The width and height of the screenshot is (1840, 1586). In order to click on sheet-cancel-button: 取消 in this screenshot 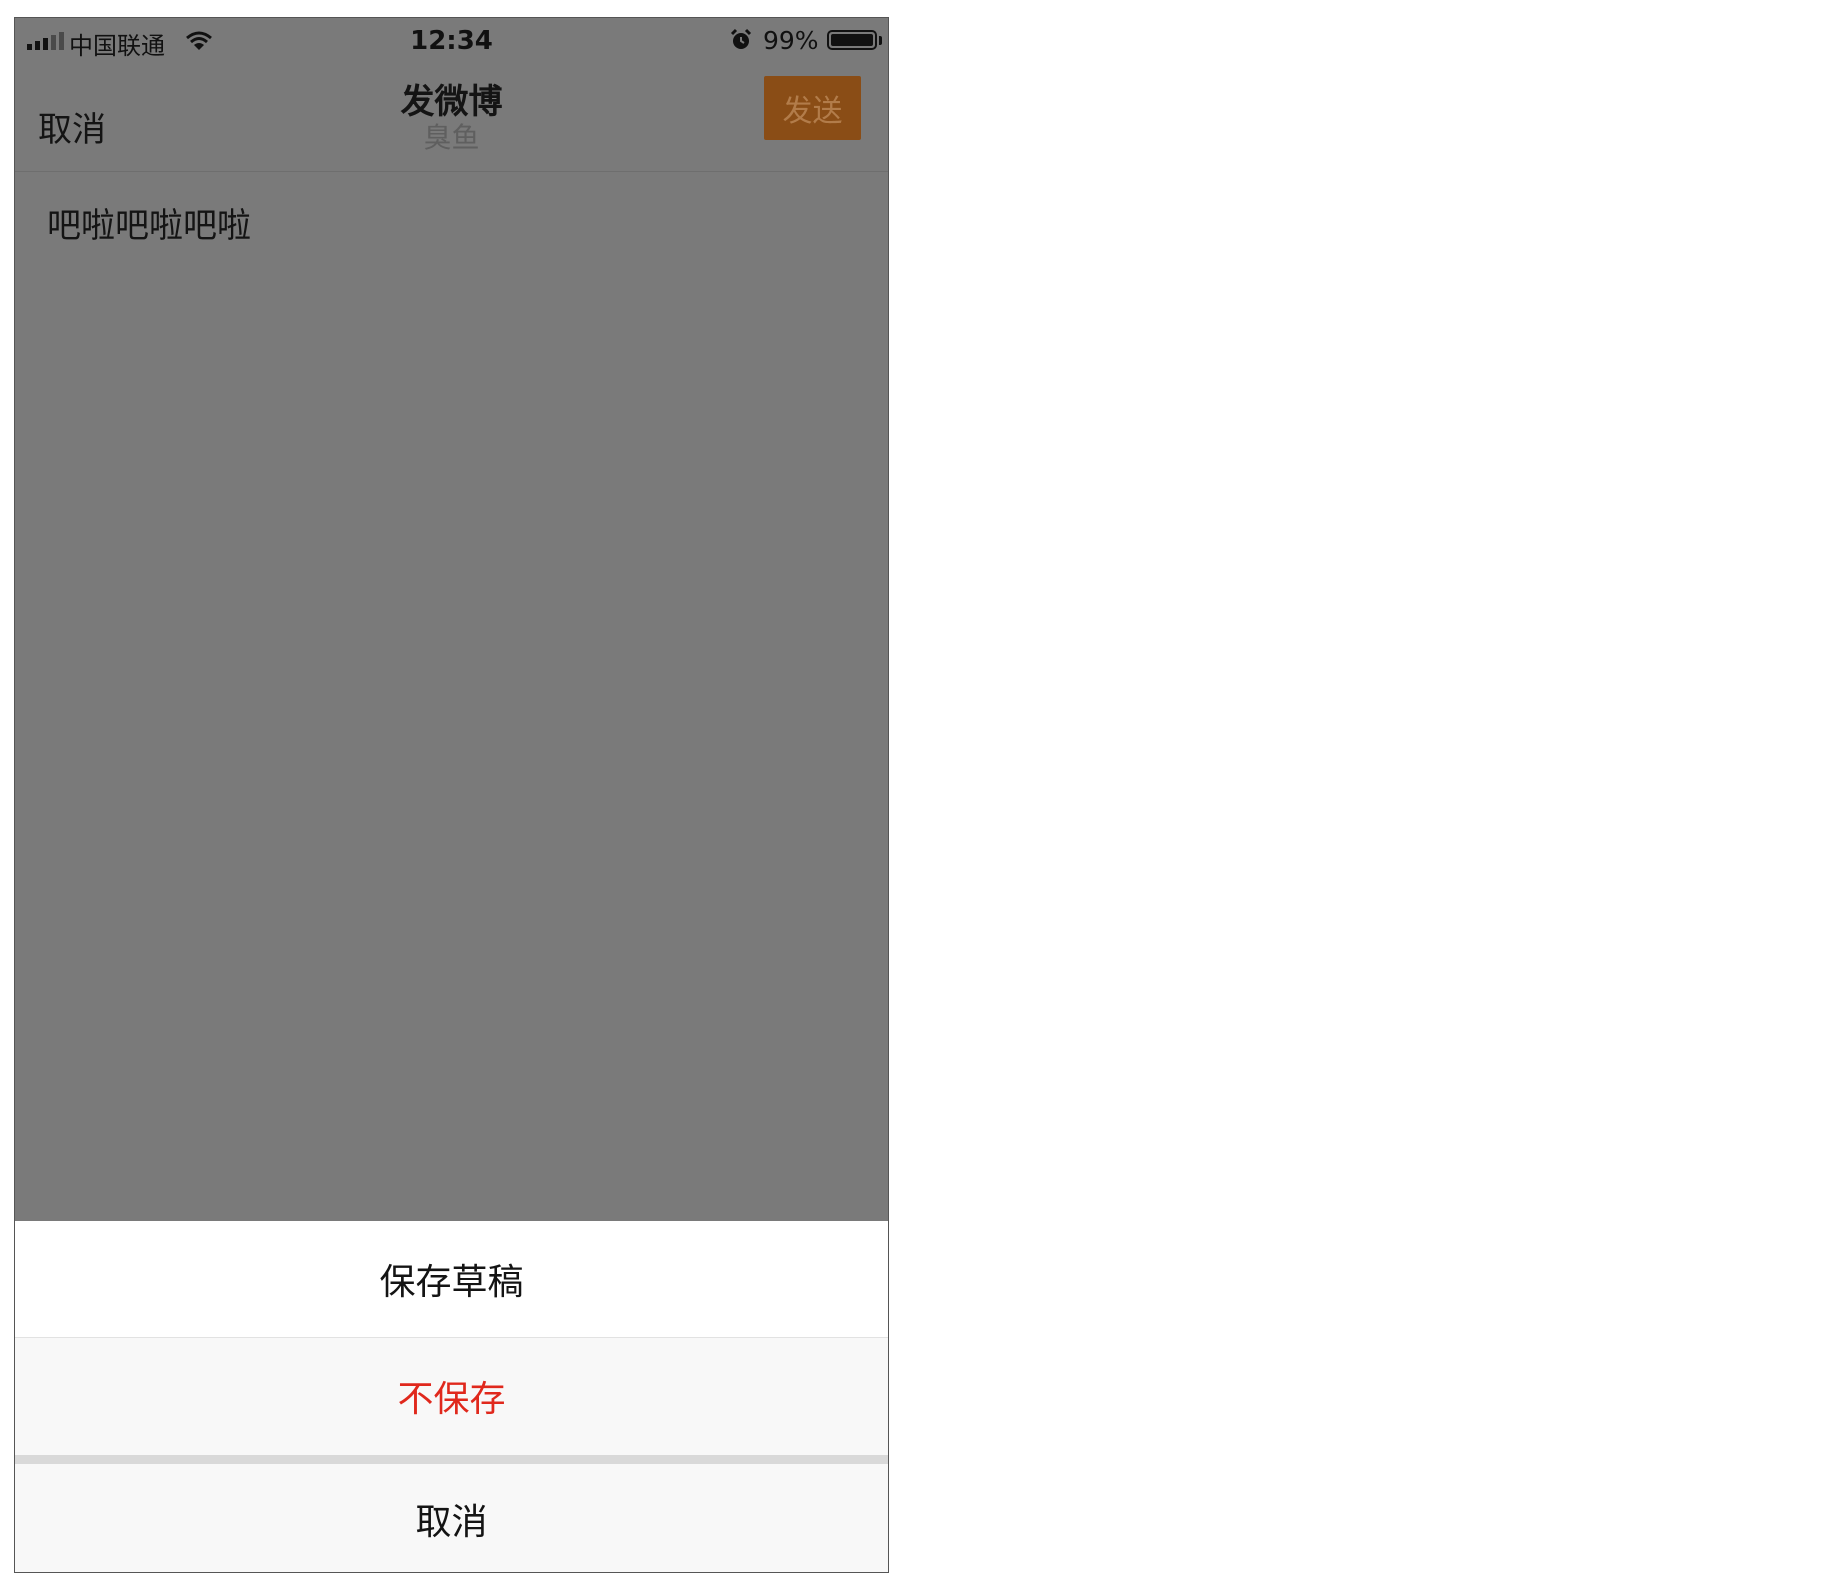, I will do `click(451, 1518)`.